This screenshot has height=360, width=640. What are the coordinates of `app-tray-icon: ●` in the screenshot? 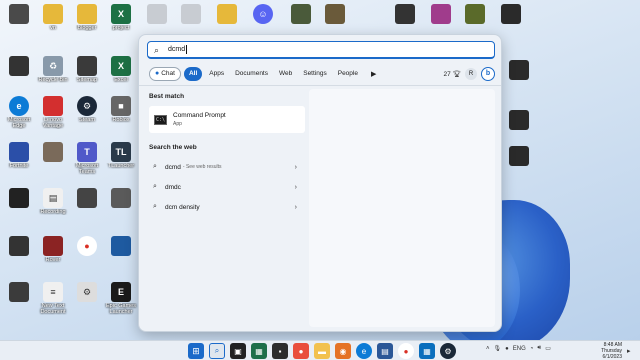 It's located at (507, 349).